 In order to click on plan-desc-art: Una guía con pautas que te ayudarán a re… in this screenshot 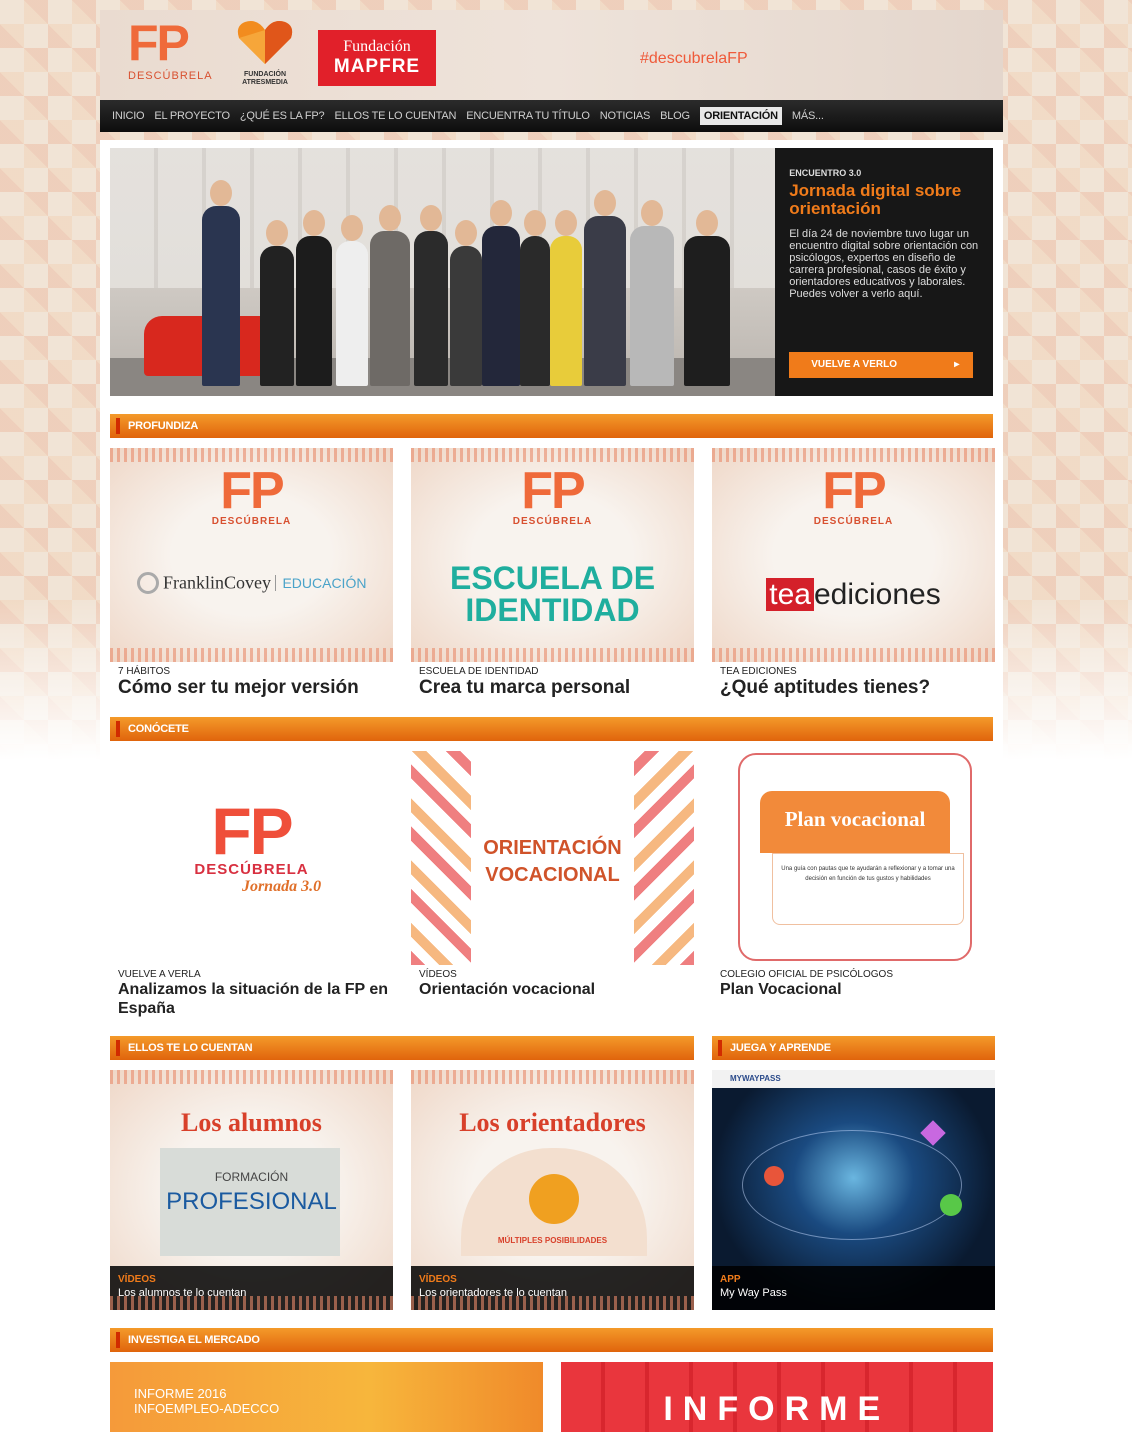, I will do `click(868, 889)`.